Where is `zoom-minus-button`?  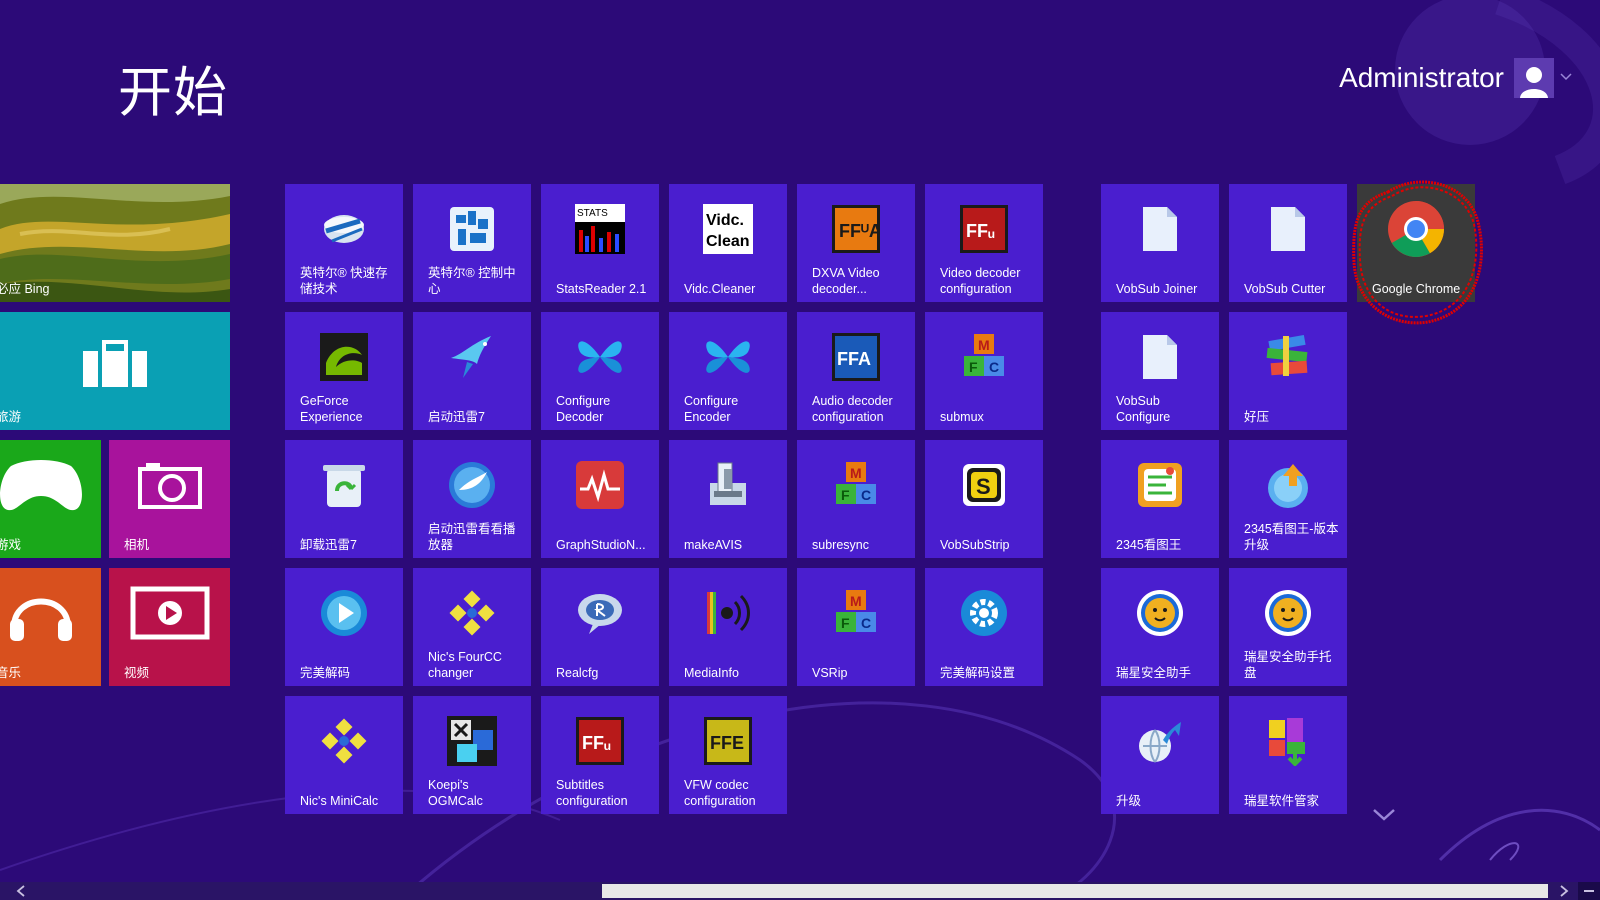 zoom-minus-button is located at coordinates (1589, 891).